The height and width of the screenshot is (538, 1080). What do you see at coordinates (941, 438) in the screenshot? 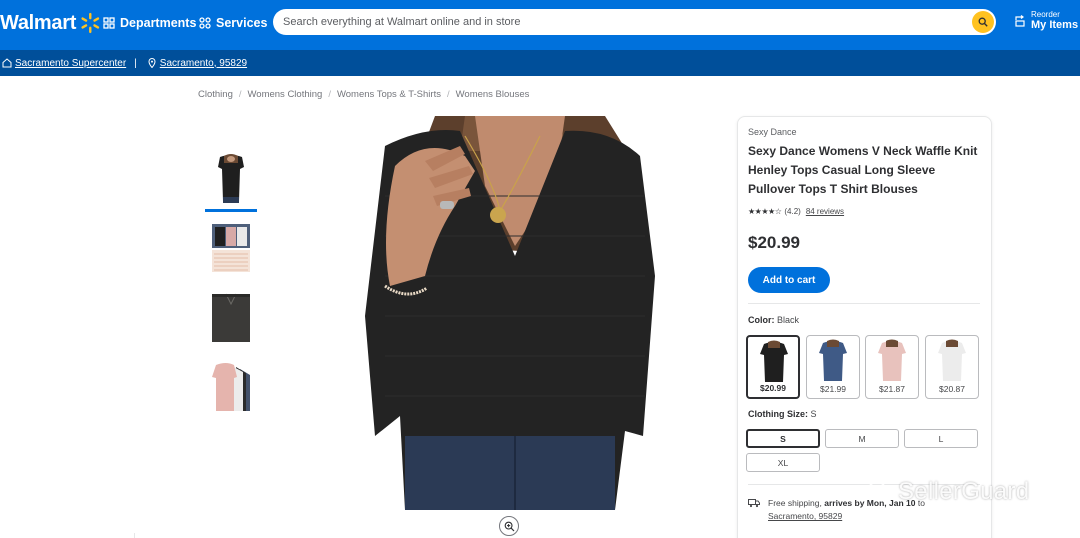
I see `size-option-l: L` at bounding box center [941, 438].